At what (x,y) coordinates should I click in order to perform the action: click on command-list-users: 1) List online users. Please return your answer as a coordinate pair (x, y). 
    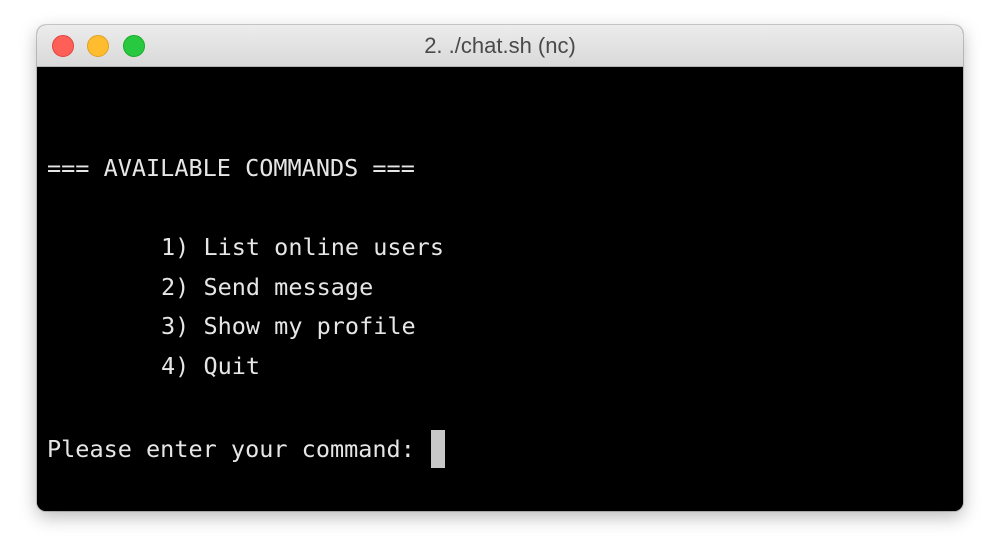
    Looking at the image, I should click on (302, 247).